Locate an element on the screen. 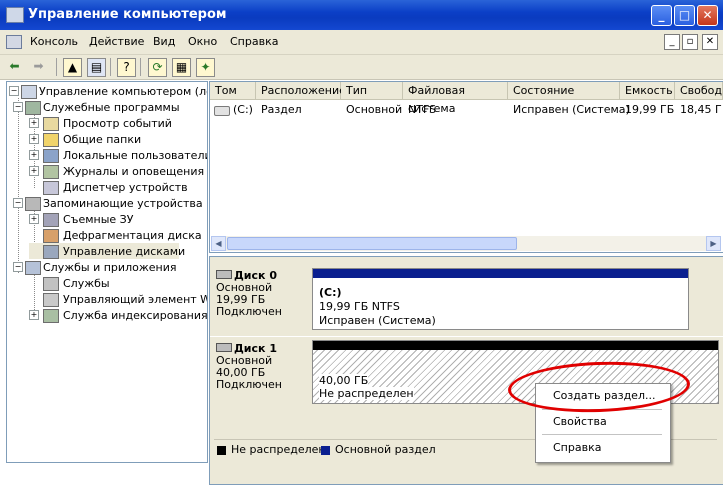 The image size is (723, 485). event-viewer-icon is located at coordinates (51, 124).